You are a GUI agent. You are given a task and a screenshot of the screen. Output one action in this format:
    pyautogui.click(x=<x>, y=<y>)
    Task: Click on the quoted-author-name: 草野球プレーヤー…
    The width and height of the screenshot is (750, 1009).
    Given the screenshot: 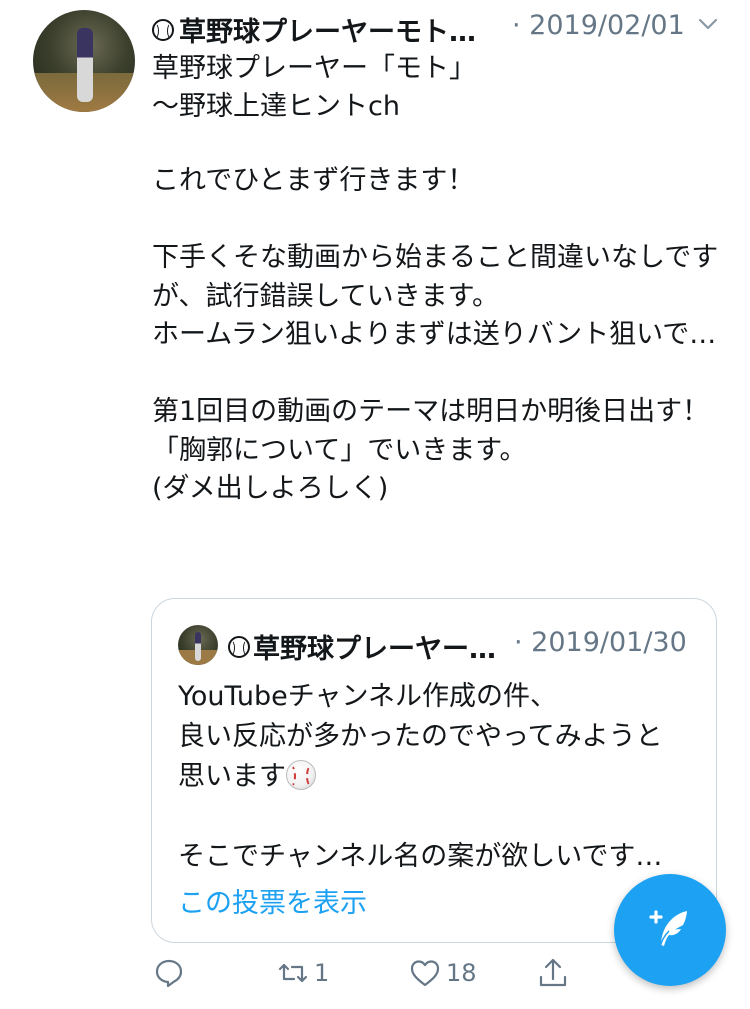 What is the action you would take?
    pyautogui.click(x=362, y=646)
    